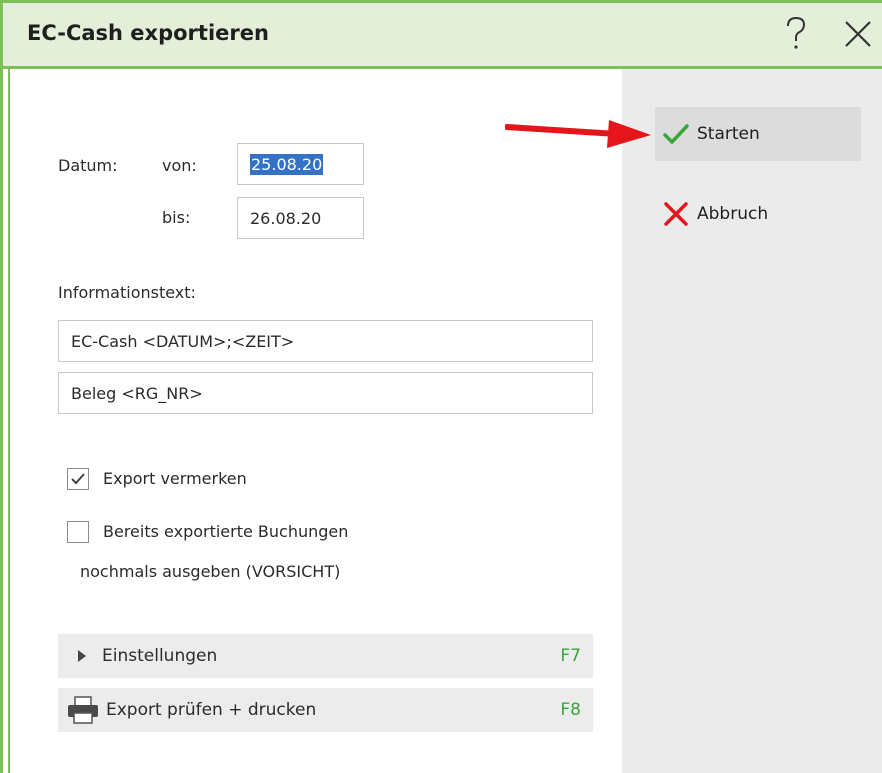 Image resolution: width=882 pixels, height=773 pixels. What do you see at coordinates (578, 134) in the screenshot?
I see `arrow-icon` at bounding box center [578, 134].